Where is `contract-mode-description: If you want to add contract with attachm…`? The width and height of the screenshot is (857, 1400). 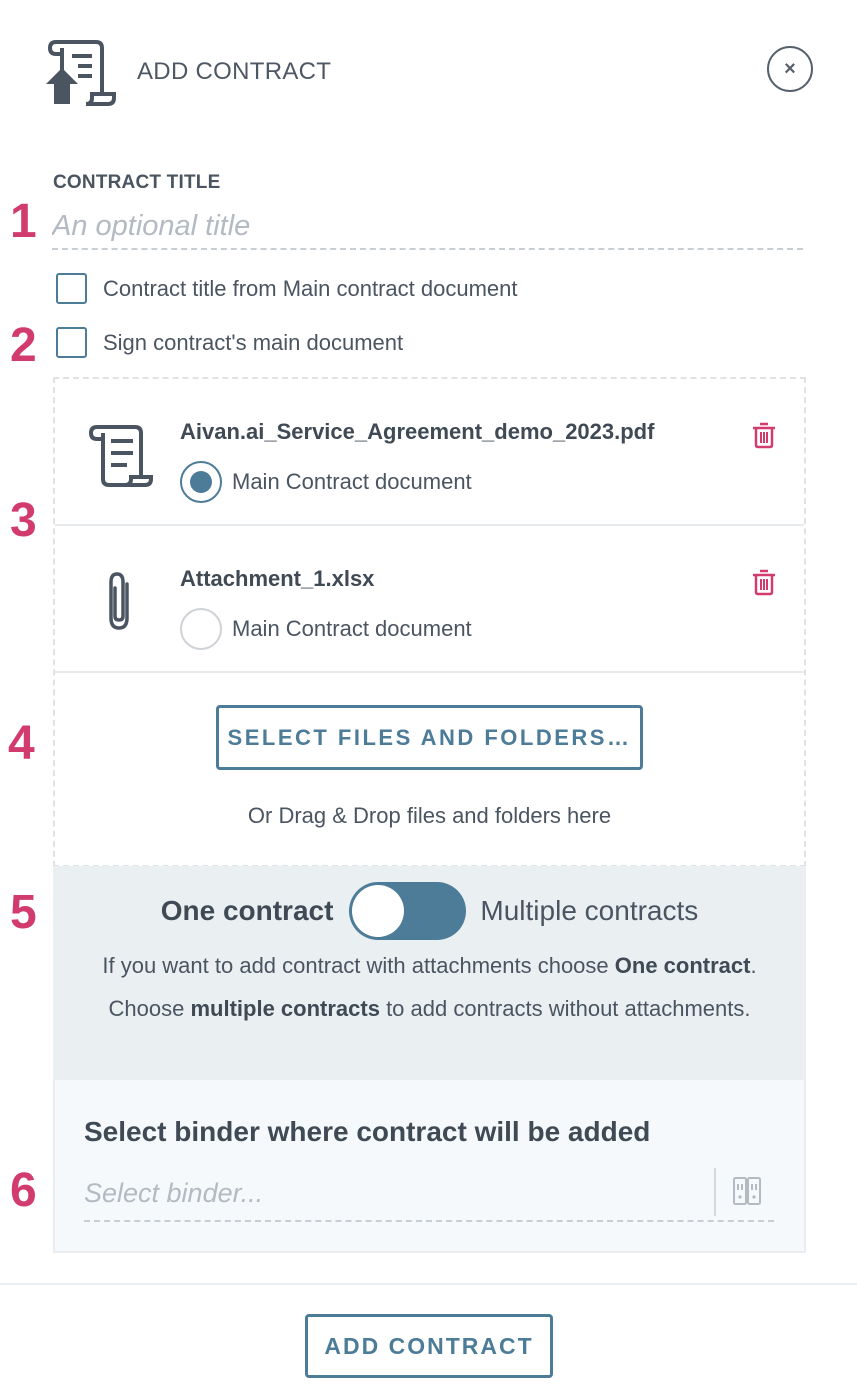
contract-mode-description: If you want to add contract with attachm… is located at coordinates (429, 987).